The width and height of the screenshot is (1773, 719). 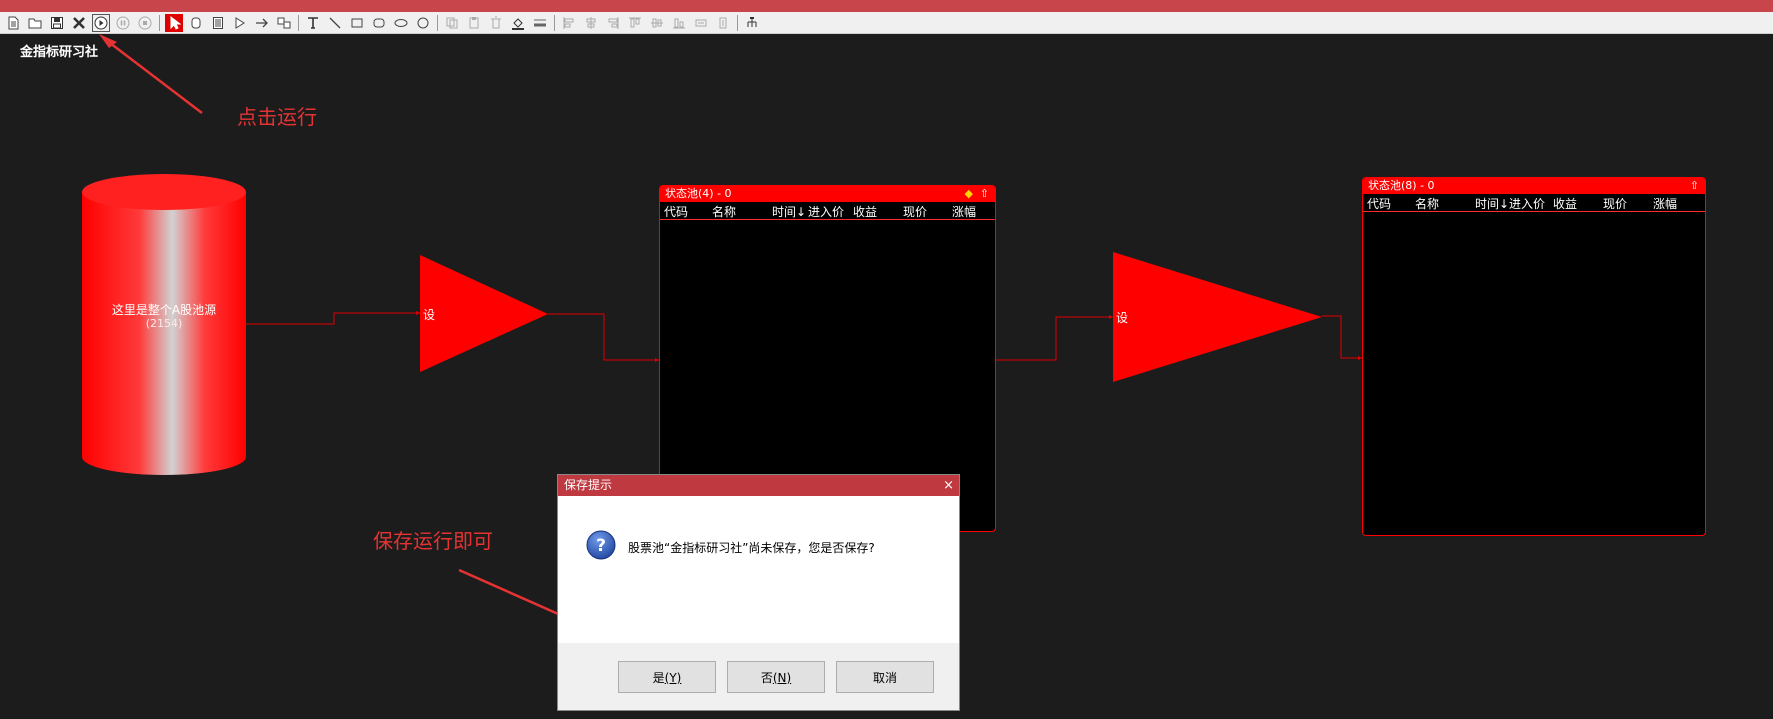 What do you see at coordinates (948, 485) in the screenshot?
I see `close-icon: ×` at bounding box center [948, 485].